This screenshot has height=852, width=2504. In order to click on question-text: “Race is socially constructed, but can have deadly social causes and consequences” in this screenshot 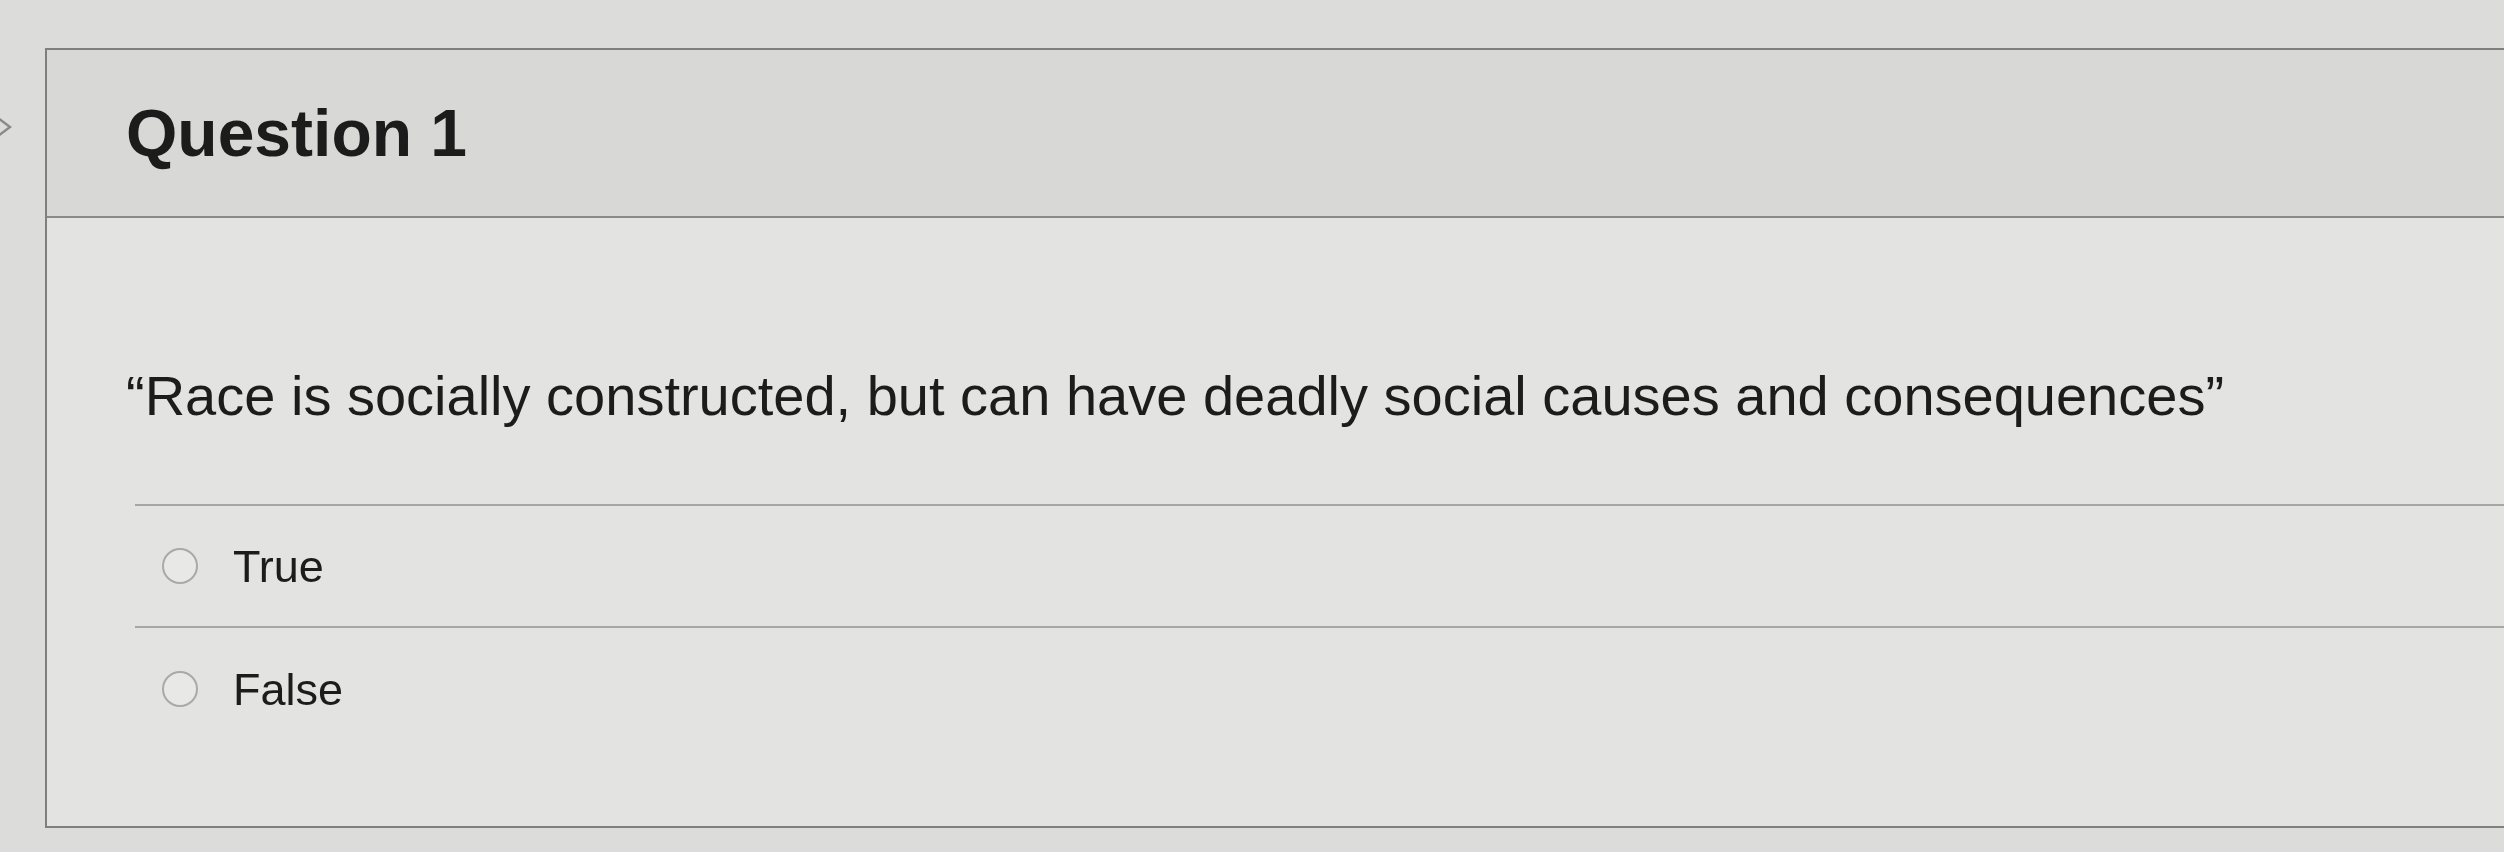, I will do `click(1175, 395)`.